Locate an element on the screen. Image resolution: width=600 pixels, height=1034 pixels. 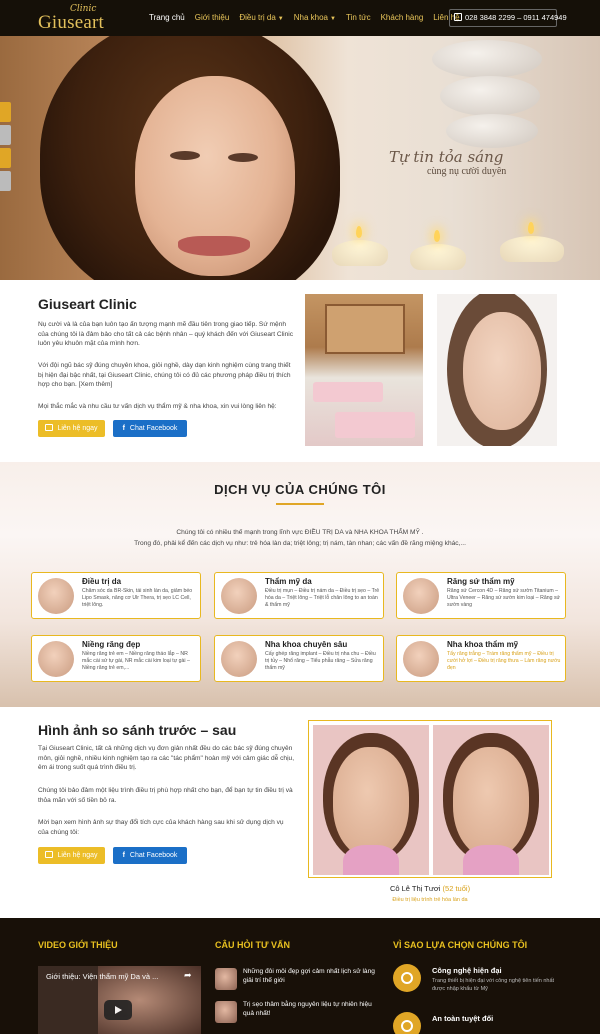
chevron-down-icon: ▼ is located at coordinates (280, 19).